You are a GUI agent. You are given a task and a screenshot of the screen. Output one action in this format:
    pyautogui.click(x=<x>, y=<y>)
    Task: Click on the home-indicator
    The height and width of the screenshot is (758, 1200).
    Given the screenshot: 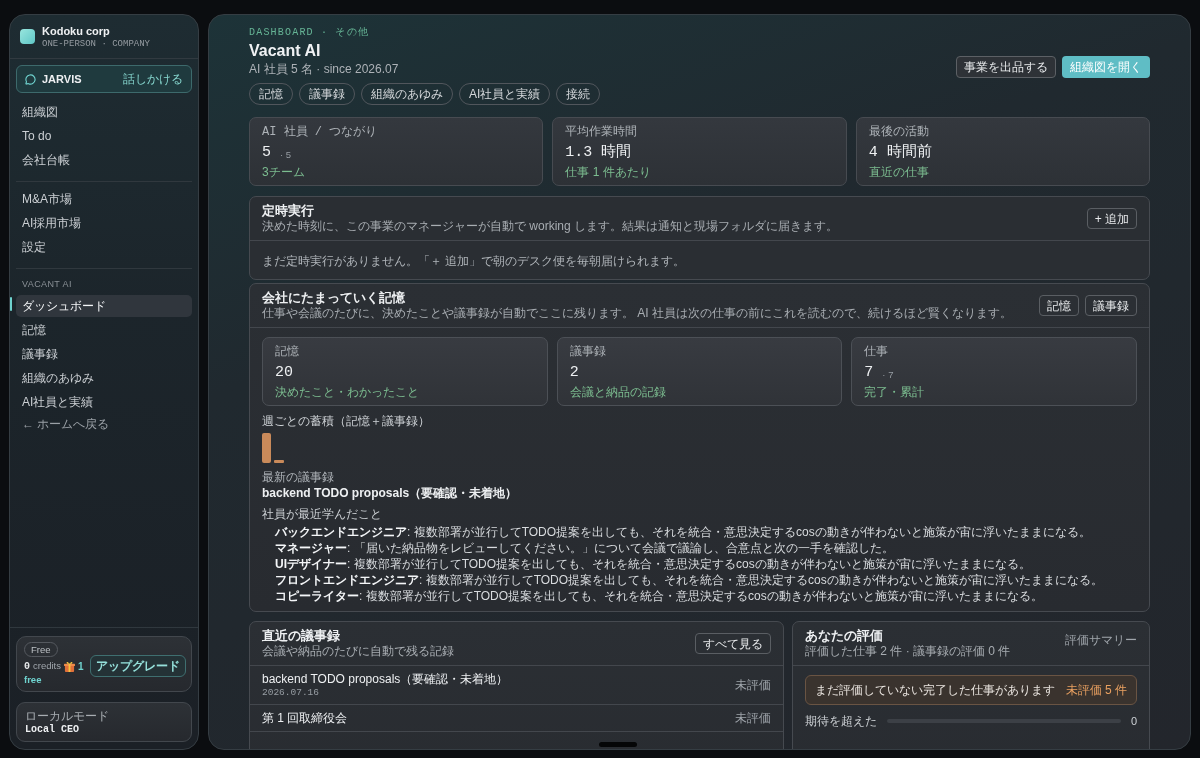 What is the action you would take?
    pyautogui.click(x=618, y=744)
    